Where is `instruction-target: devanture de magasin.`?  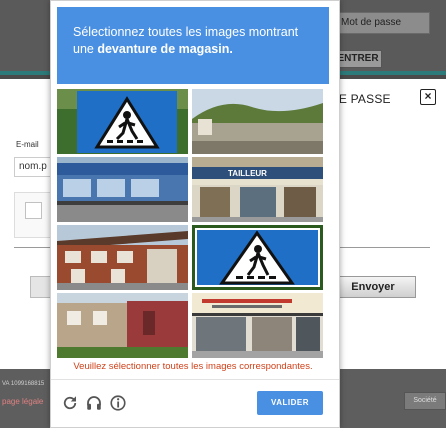 instruction-target: devanture de magasin. is located at coordinates (165, 49).